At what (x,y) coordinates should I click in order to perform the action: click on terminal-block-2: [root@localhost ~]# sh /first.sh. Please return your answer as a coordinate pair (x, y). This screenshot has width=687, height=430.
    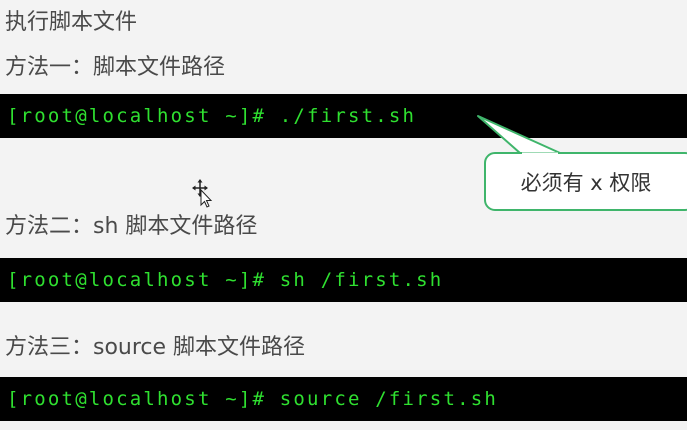
    Looking at the image, I should click on (343, 280).